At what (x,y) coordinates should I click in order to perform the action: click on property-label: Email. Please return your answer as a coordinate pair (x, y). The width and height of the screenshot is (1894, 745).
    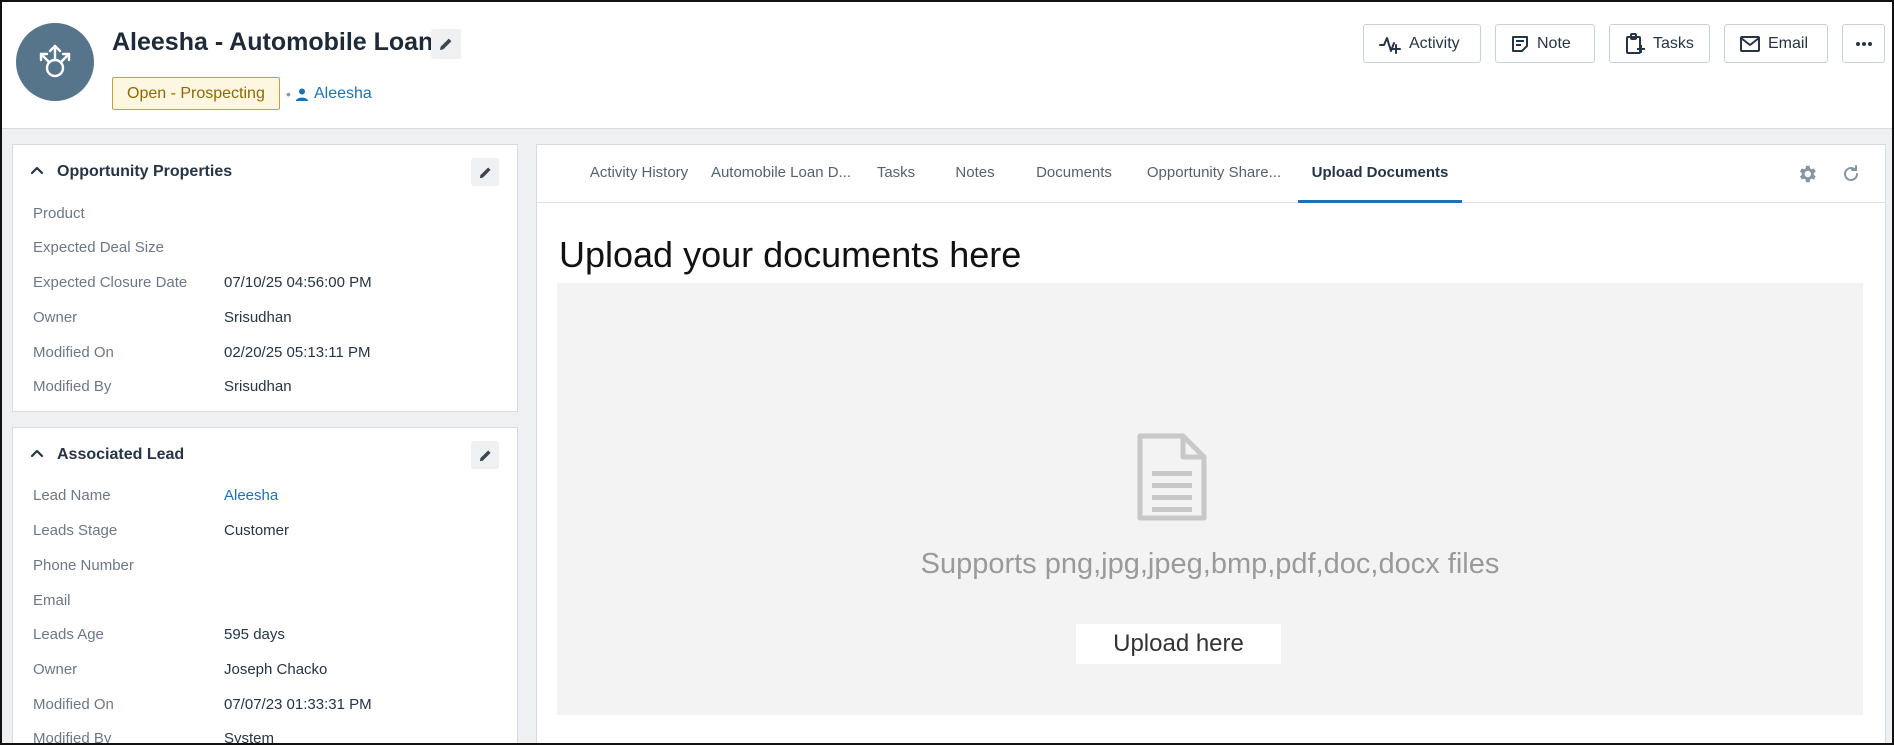
    Looking at the image, I should click on (52, 600).